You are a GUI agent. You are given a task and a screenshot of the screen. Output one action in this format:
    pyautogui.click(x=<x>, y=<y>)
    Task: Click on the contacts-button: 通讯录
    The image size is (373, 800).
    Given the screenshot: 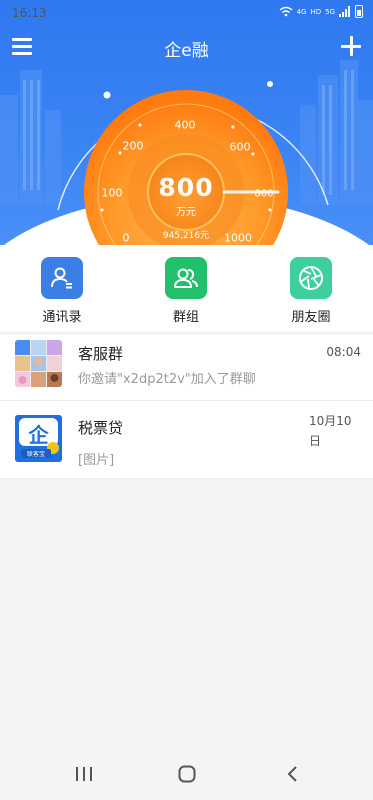 What is the action you would take?
    pyautogui.click(x=62, y=291)
    